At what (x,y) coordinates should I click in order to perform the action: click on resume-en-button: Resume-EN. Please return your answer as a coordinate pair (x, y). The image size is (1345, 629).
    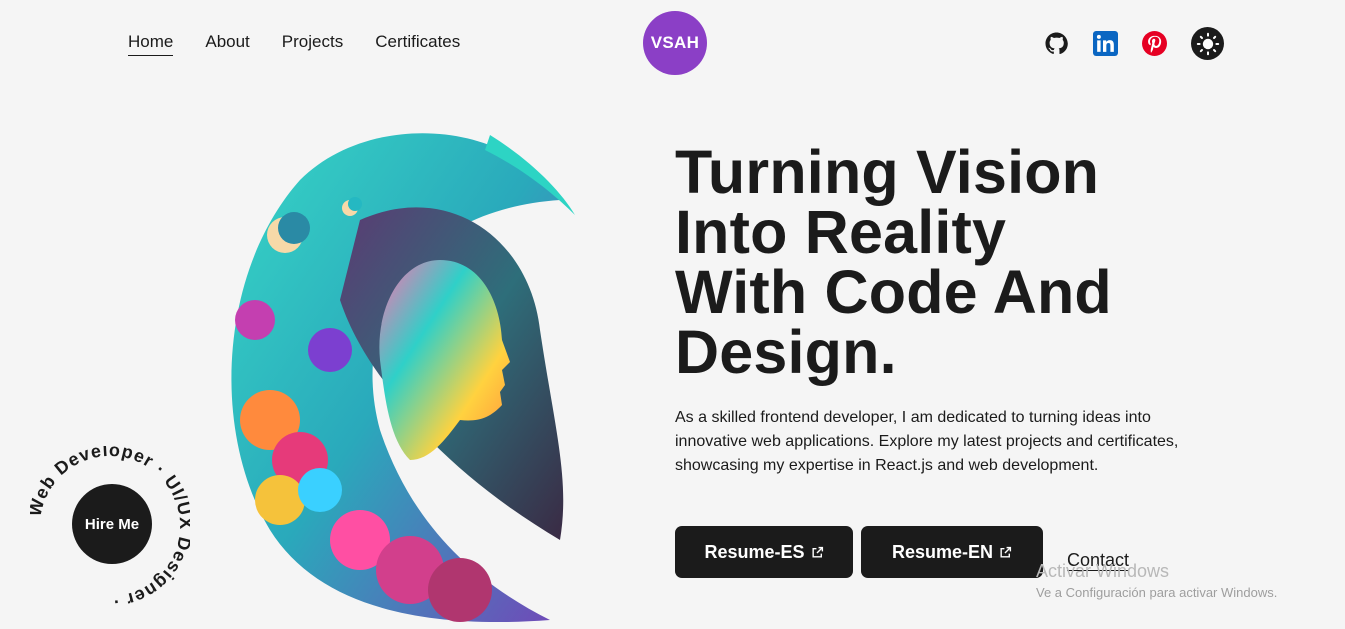
    Looking at the image, I should click on (952, 552).